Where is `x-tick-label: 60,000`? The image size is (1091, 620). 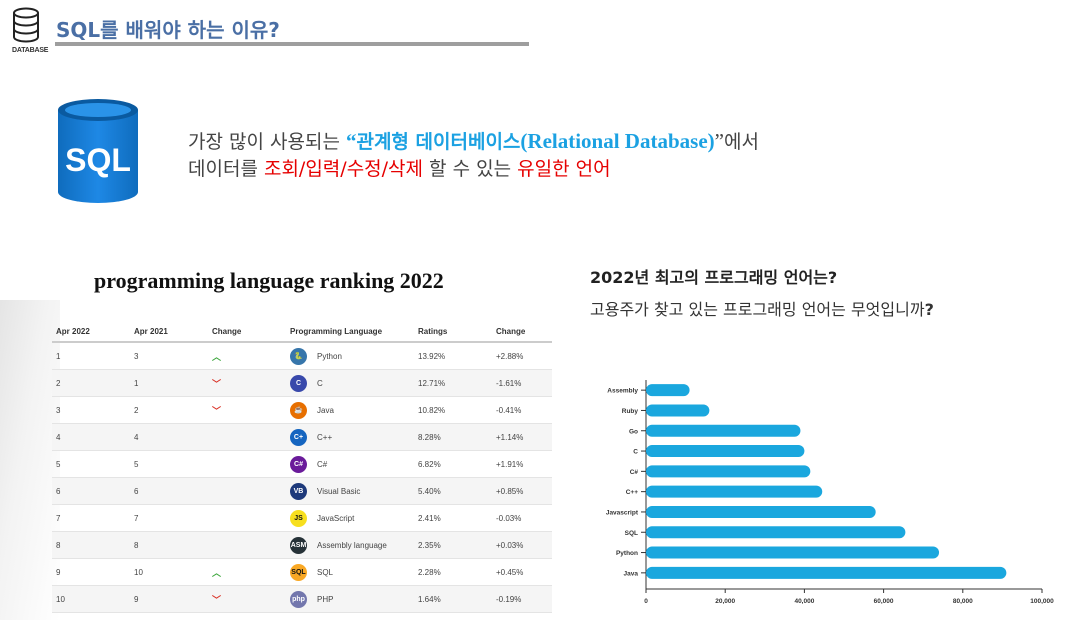 x-tick-label: 60,000 is located at coordinates (884, 601).